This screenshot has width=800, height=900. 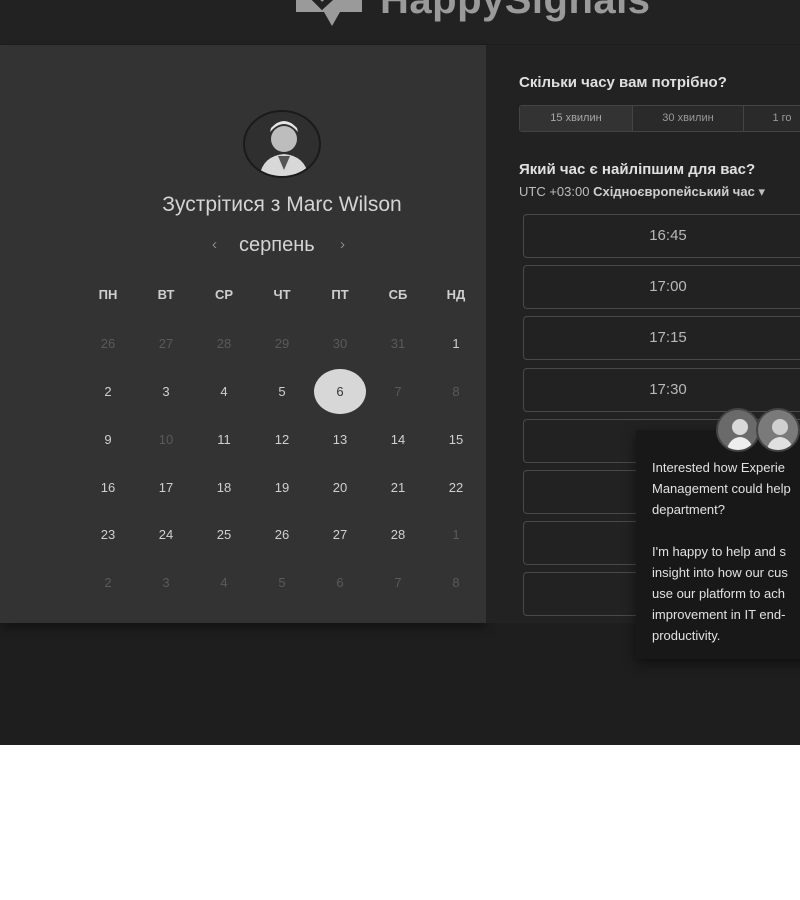 What do you see at coordinates (688, 118) in the screenshot?
I see `duration-option-30: 30 хвилин` at bounding box center [688, 118].